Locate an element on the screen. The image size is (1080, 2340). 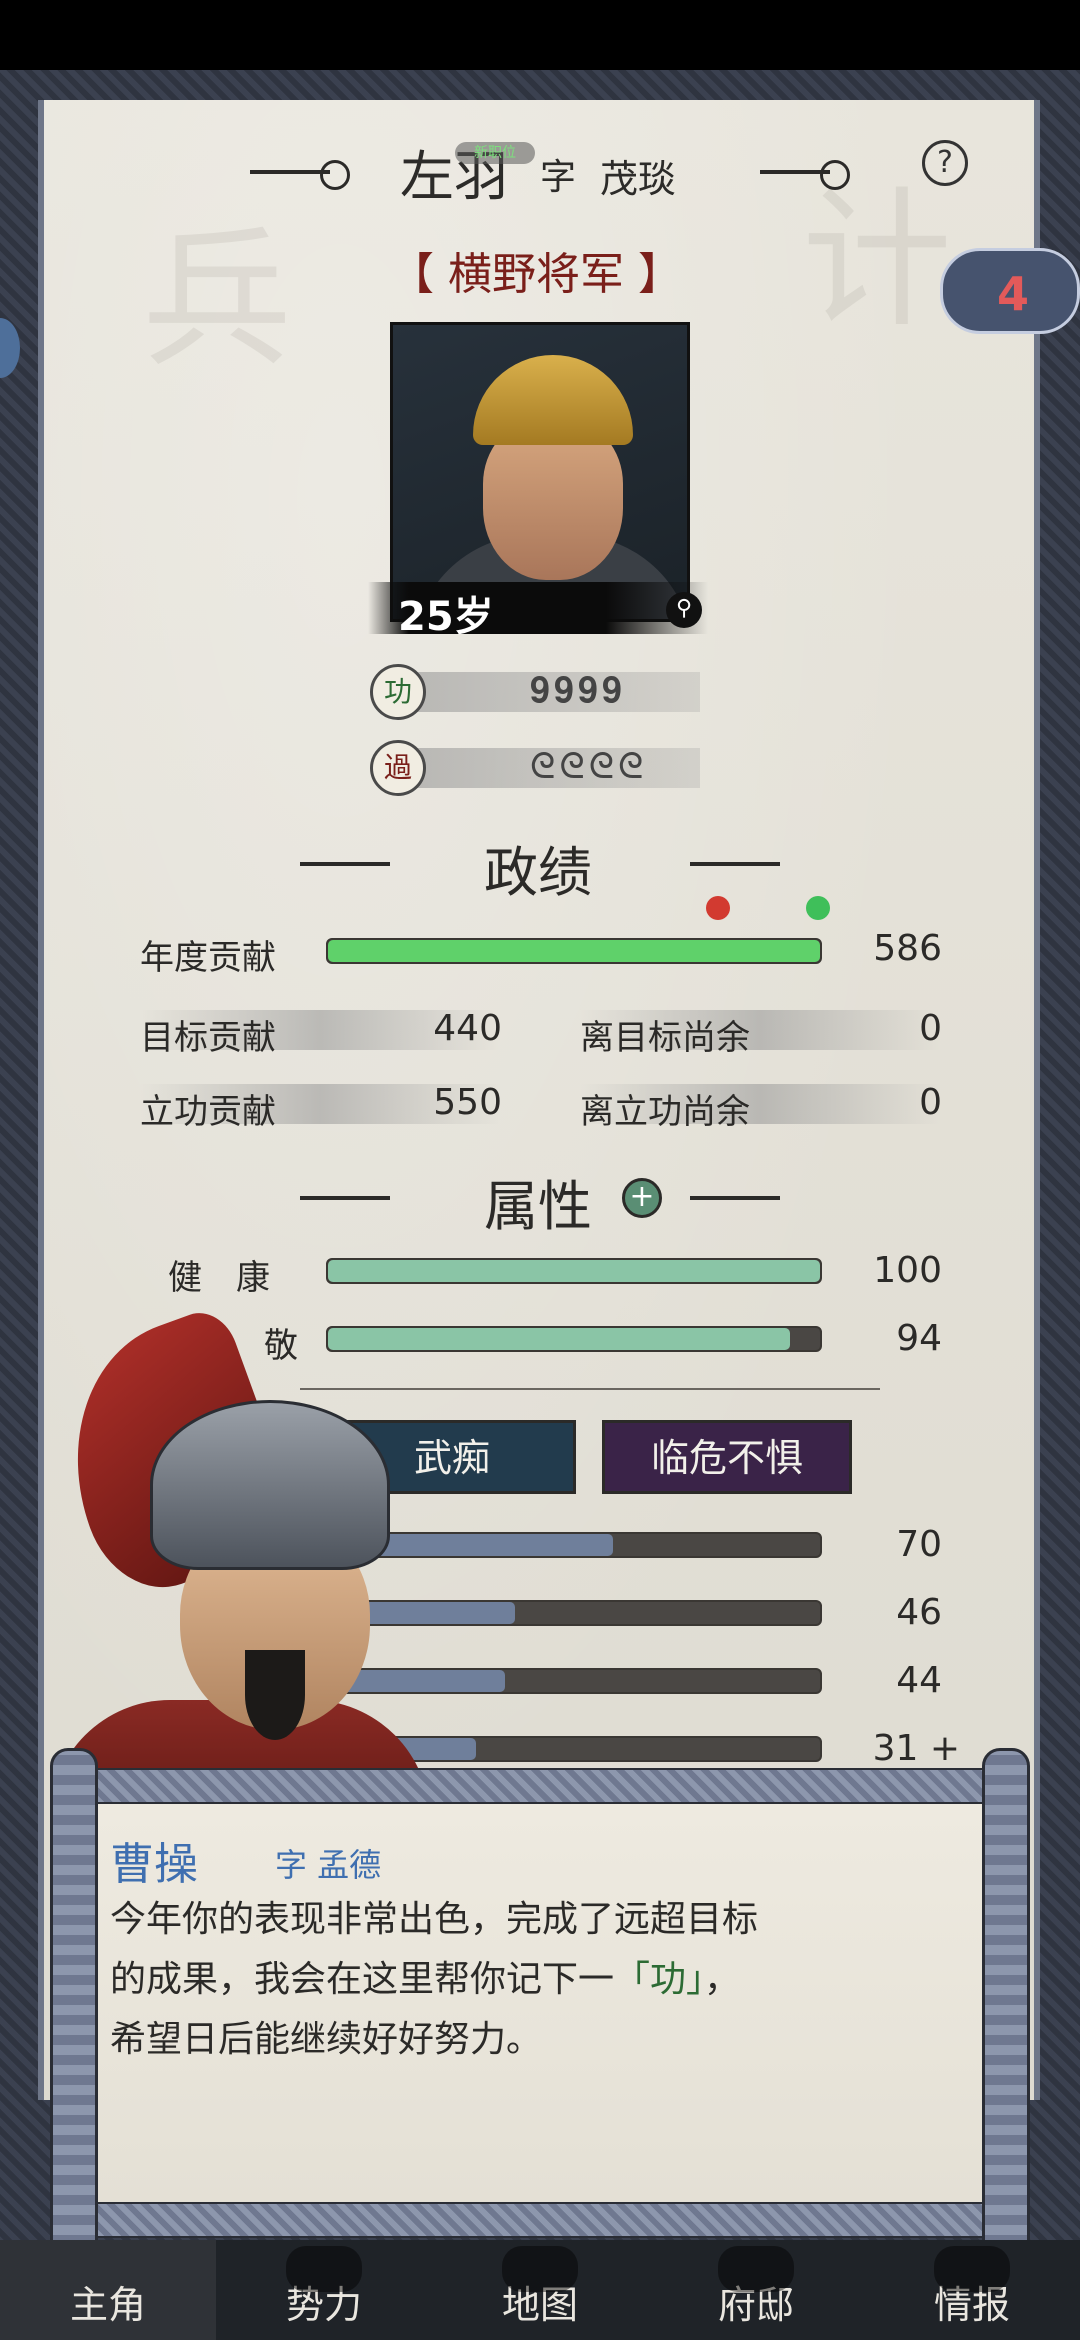
faction-icon is located at coordinates (324, 2269).